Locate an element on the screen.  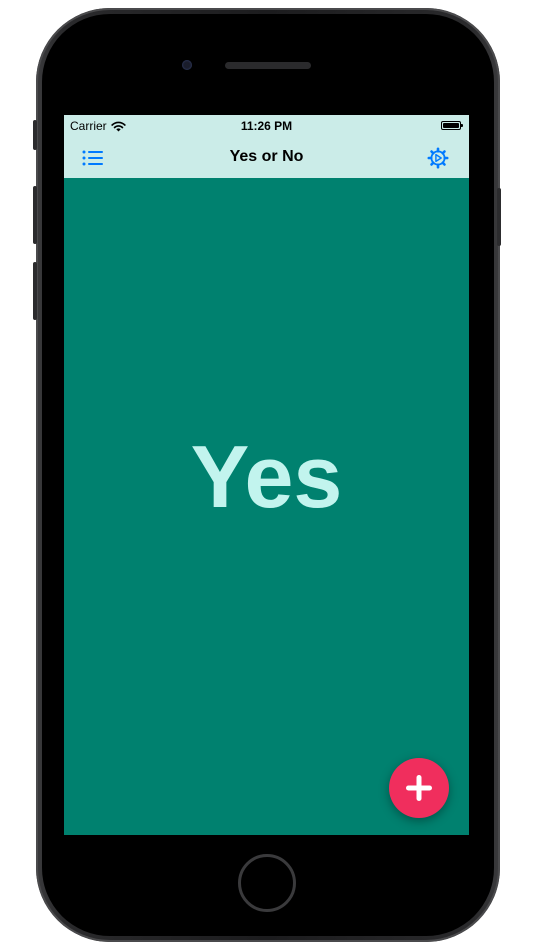
earpiece-speaker is located at coordinates (268, 65).